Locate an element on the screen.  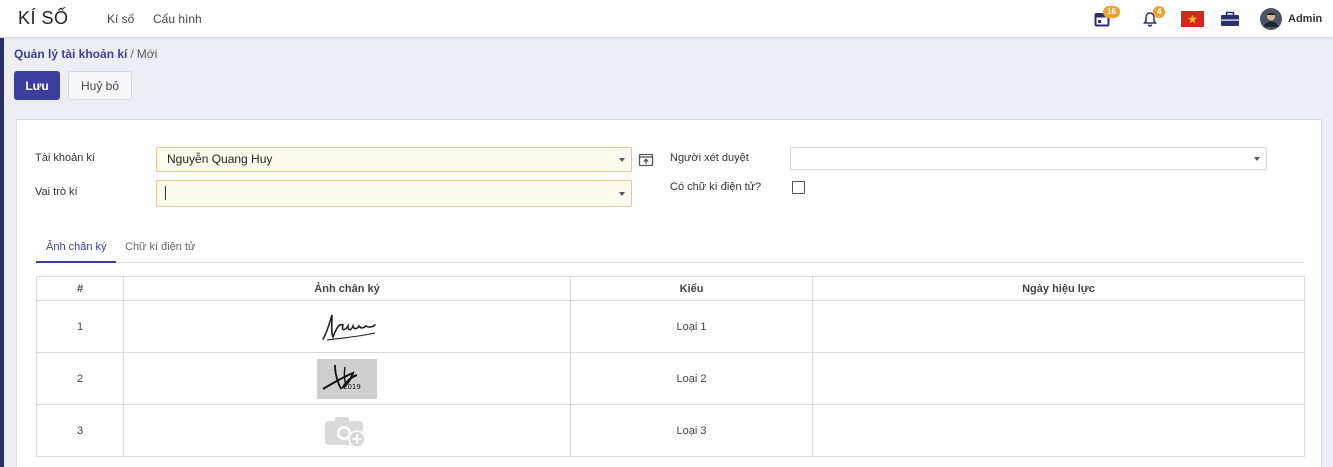
column-header: Kiểu is located at coordinates (691, 288).